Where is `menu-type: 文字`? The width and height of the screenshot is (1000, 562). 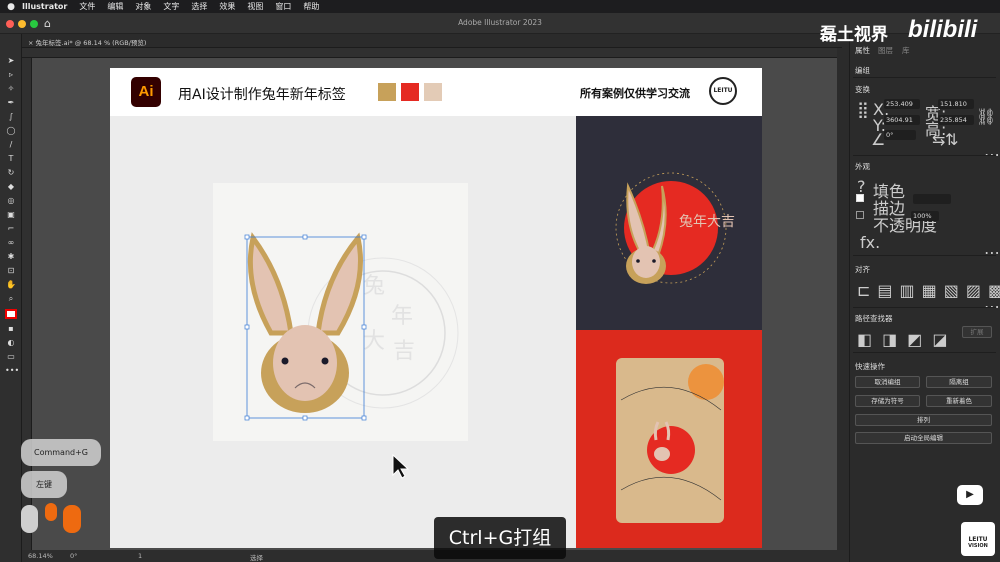
menu-type: 文字 is located at coordinates (171, 6).